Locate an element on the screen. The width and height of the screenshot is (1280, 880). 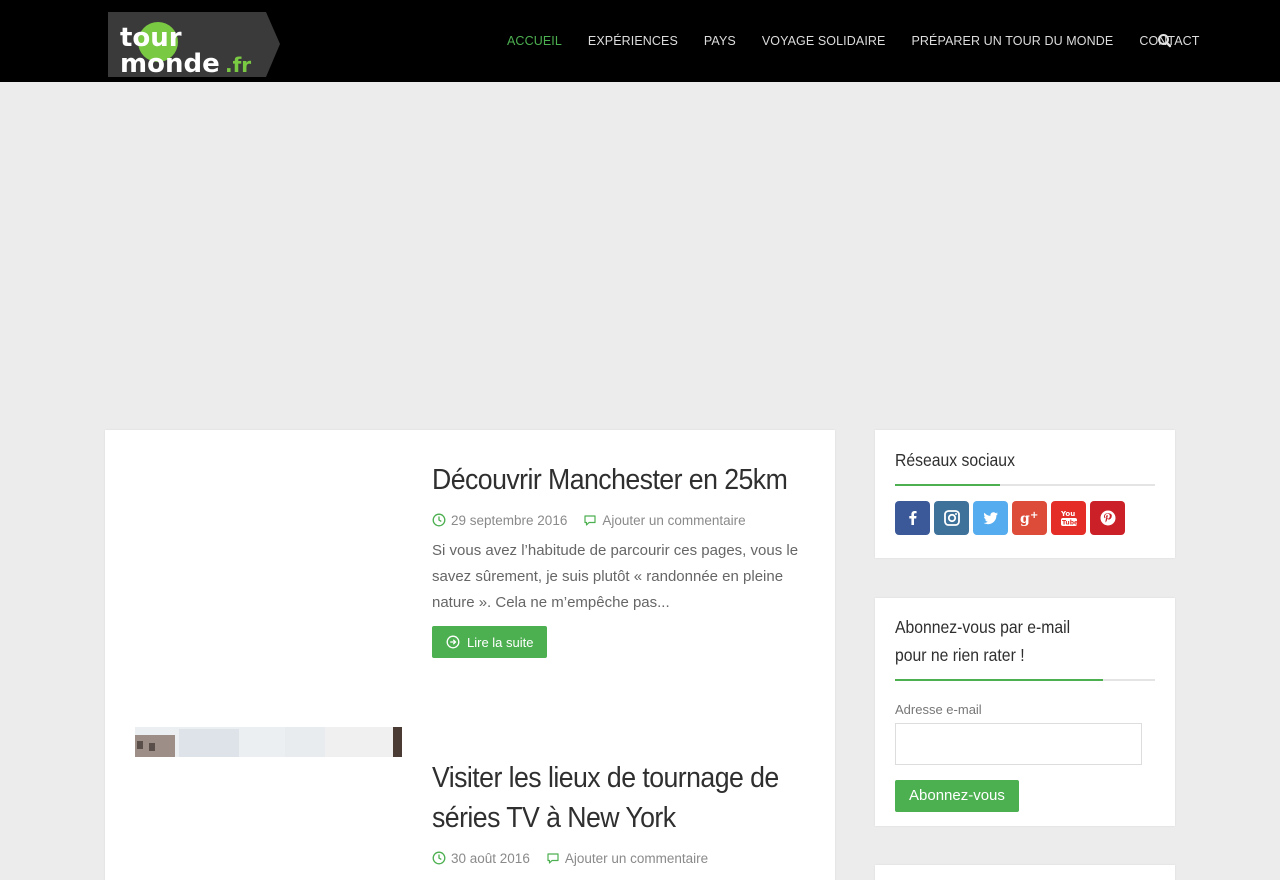
svg-text: g is located at coordinates (1025, 519).